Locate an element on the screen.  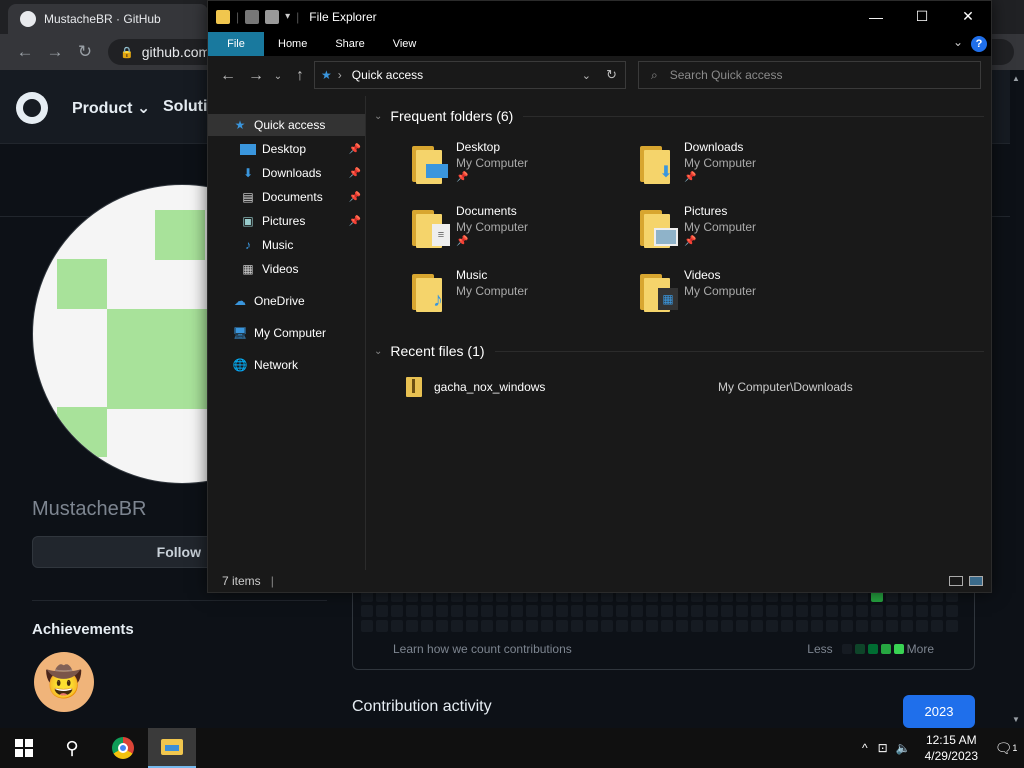
sidebar-item-desktop: Desktop 📌 is located at coordinates (286, 149).